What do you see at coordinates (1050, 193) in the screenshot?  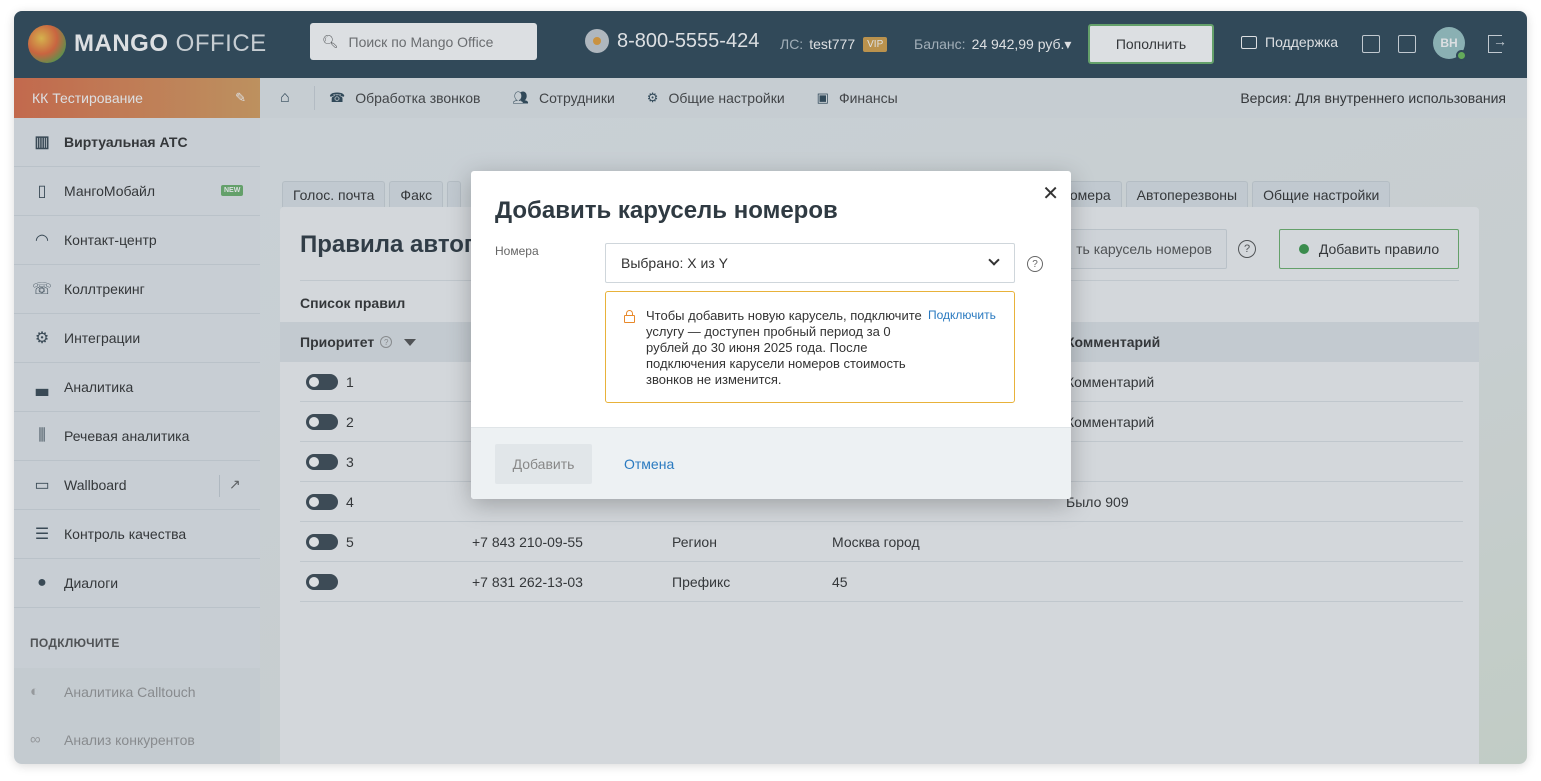 I see `close-icon: ✕` at bounding box center [1050, 193].